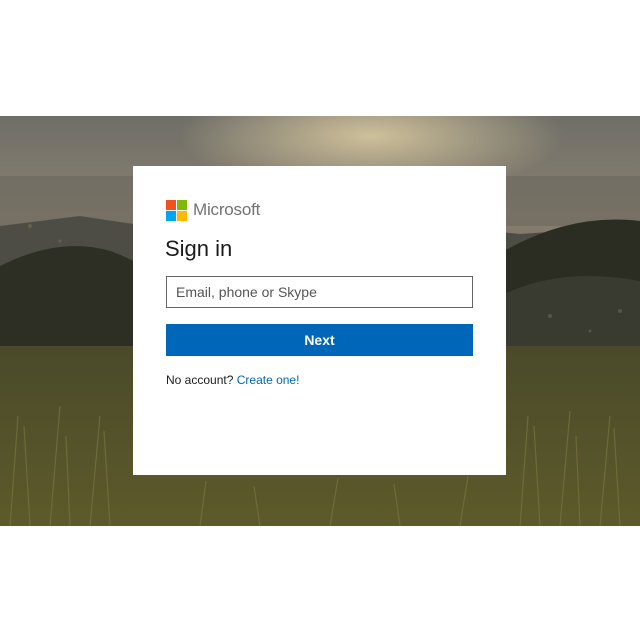 This screenshot has height=640, width=640. I want to click on no-account-row: No account? Create one!, so click(232, 380).